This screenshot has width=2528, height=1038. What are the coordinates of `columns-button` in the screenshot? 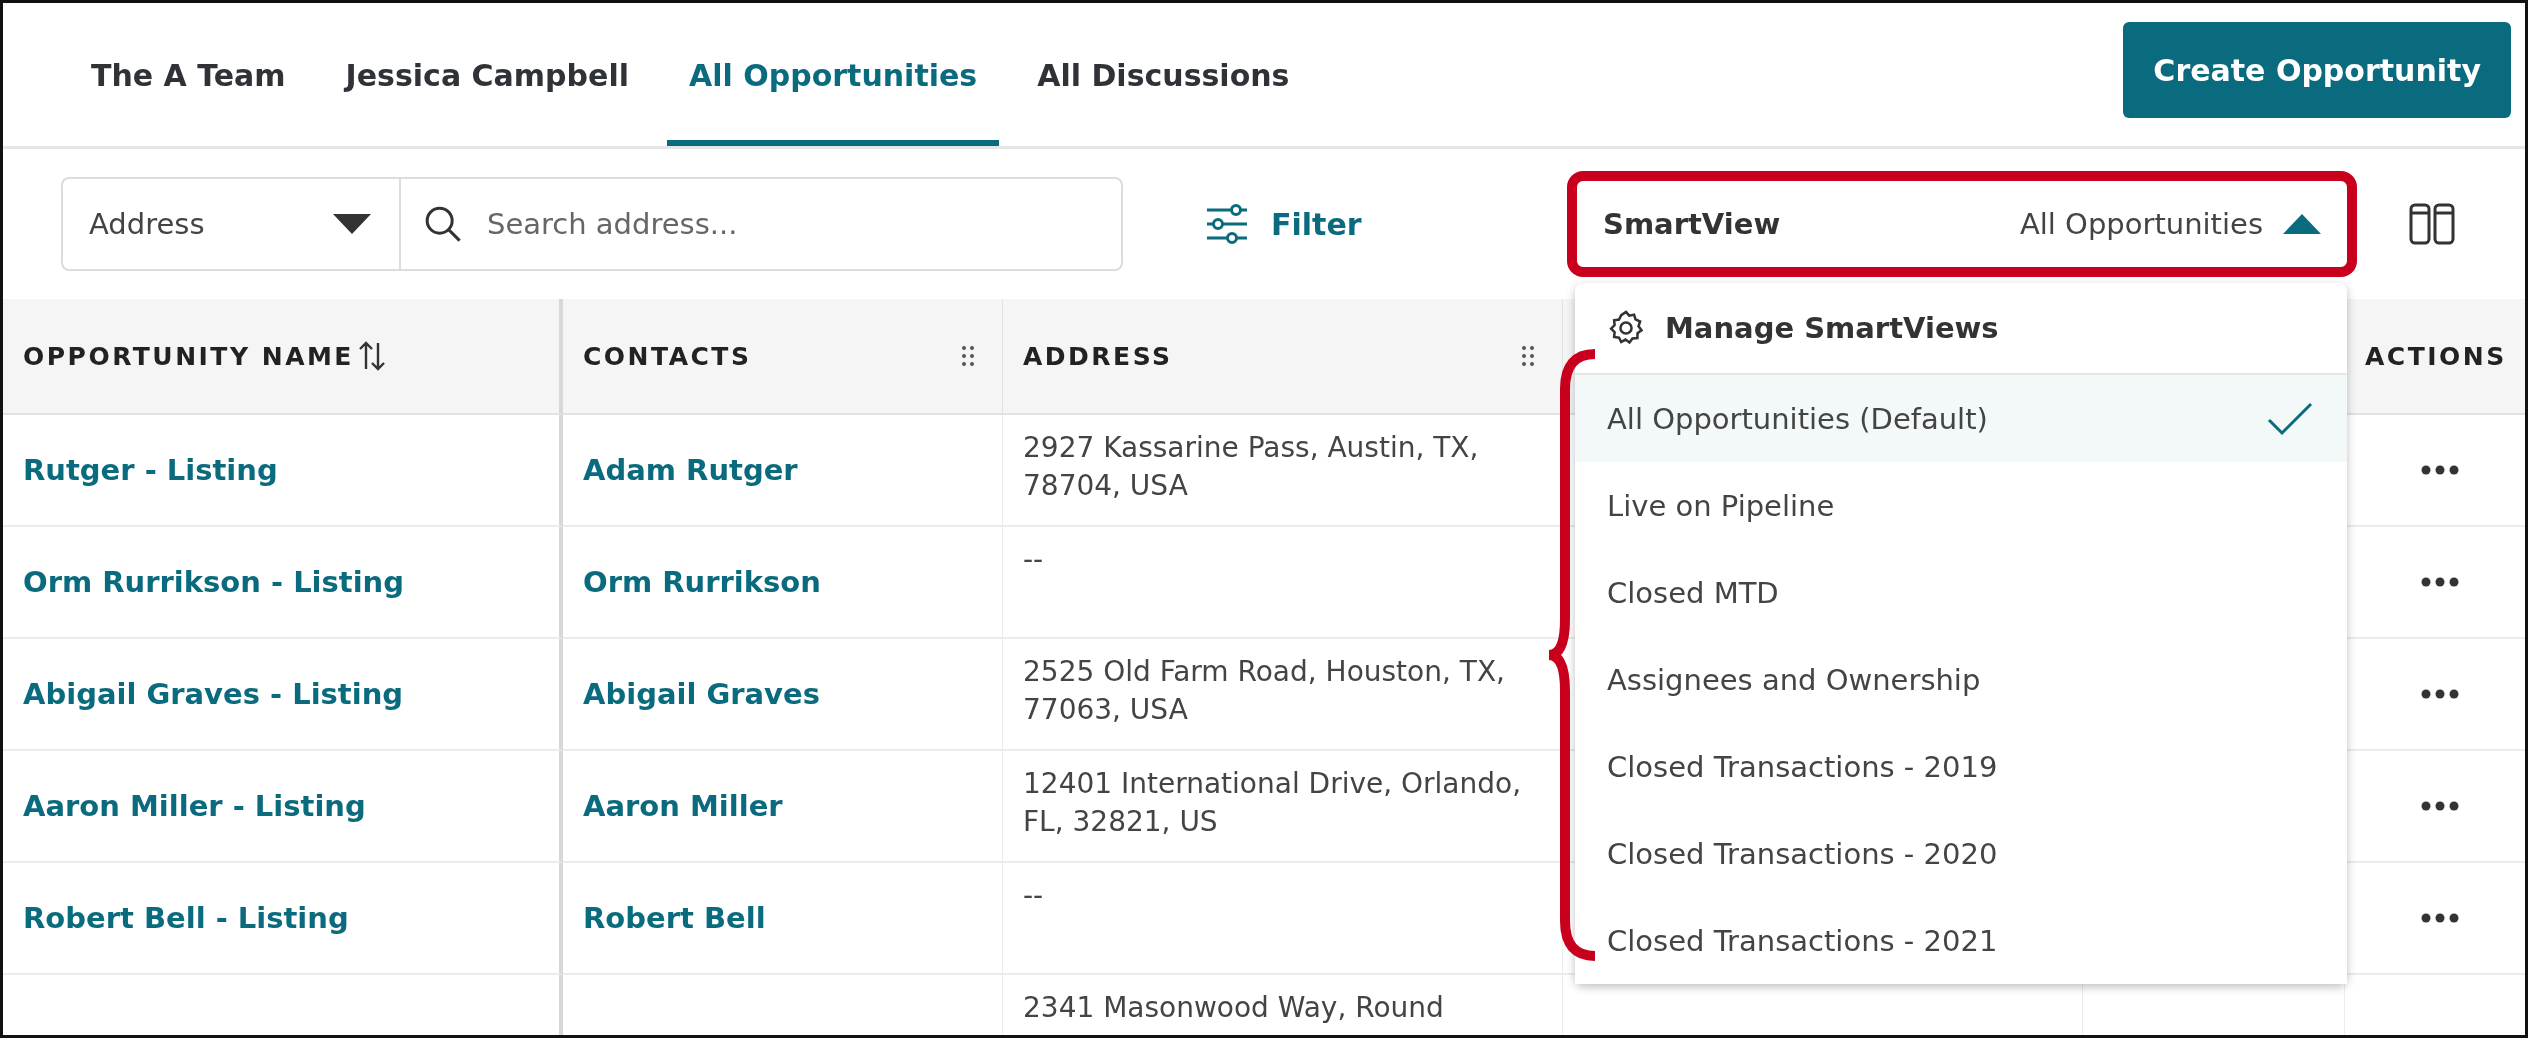 It's located at (2432, 224).